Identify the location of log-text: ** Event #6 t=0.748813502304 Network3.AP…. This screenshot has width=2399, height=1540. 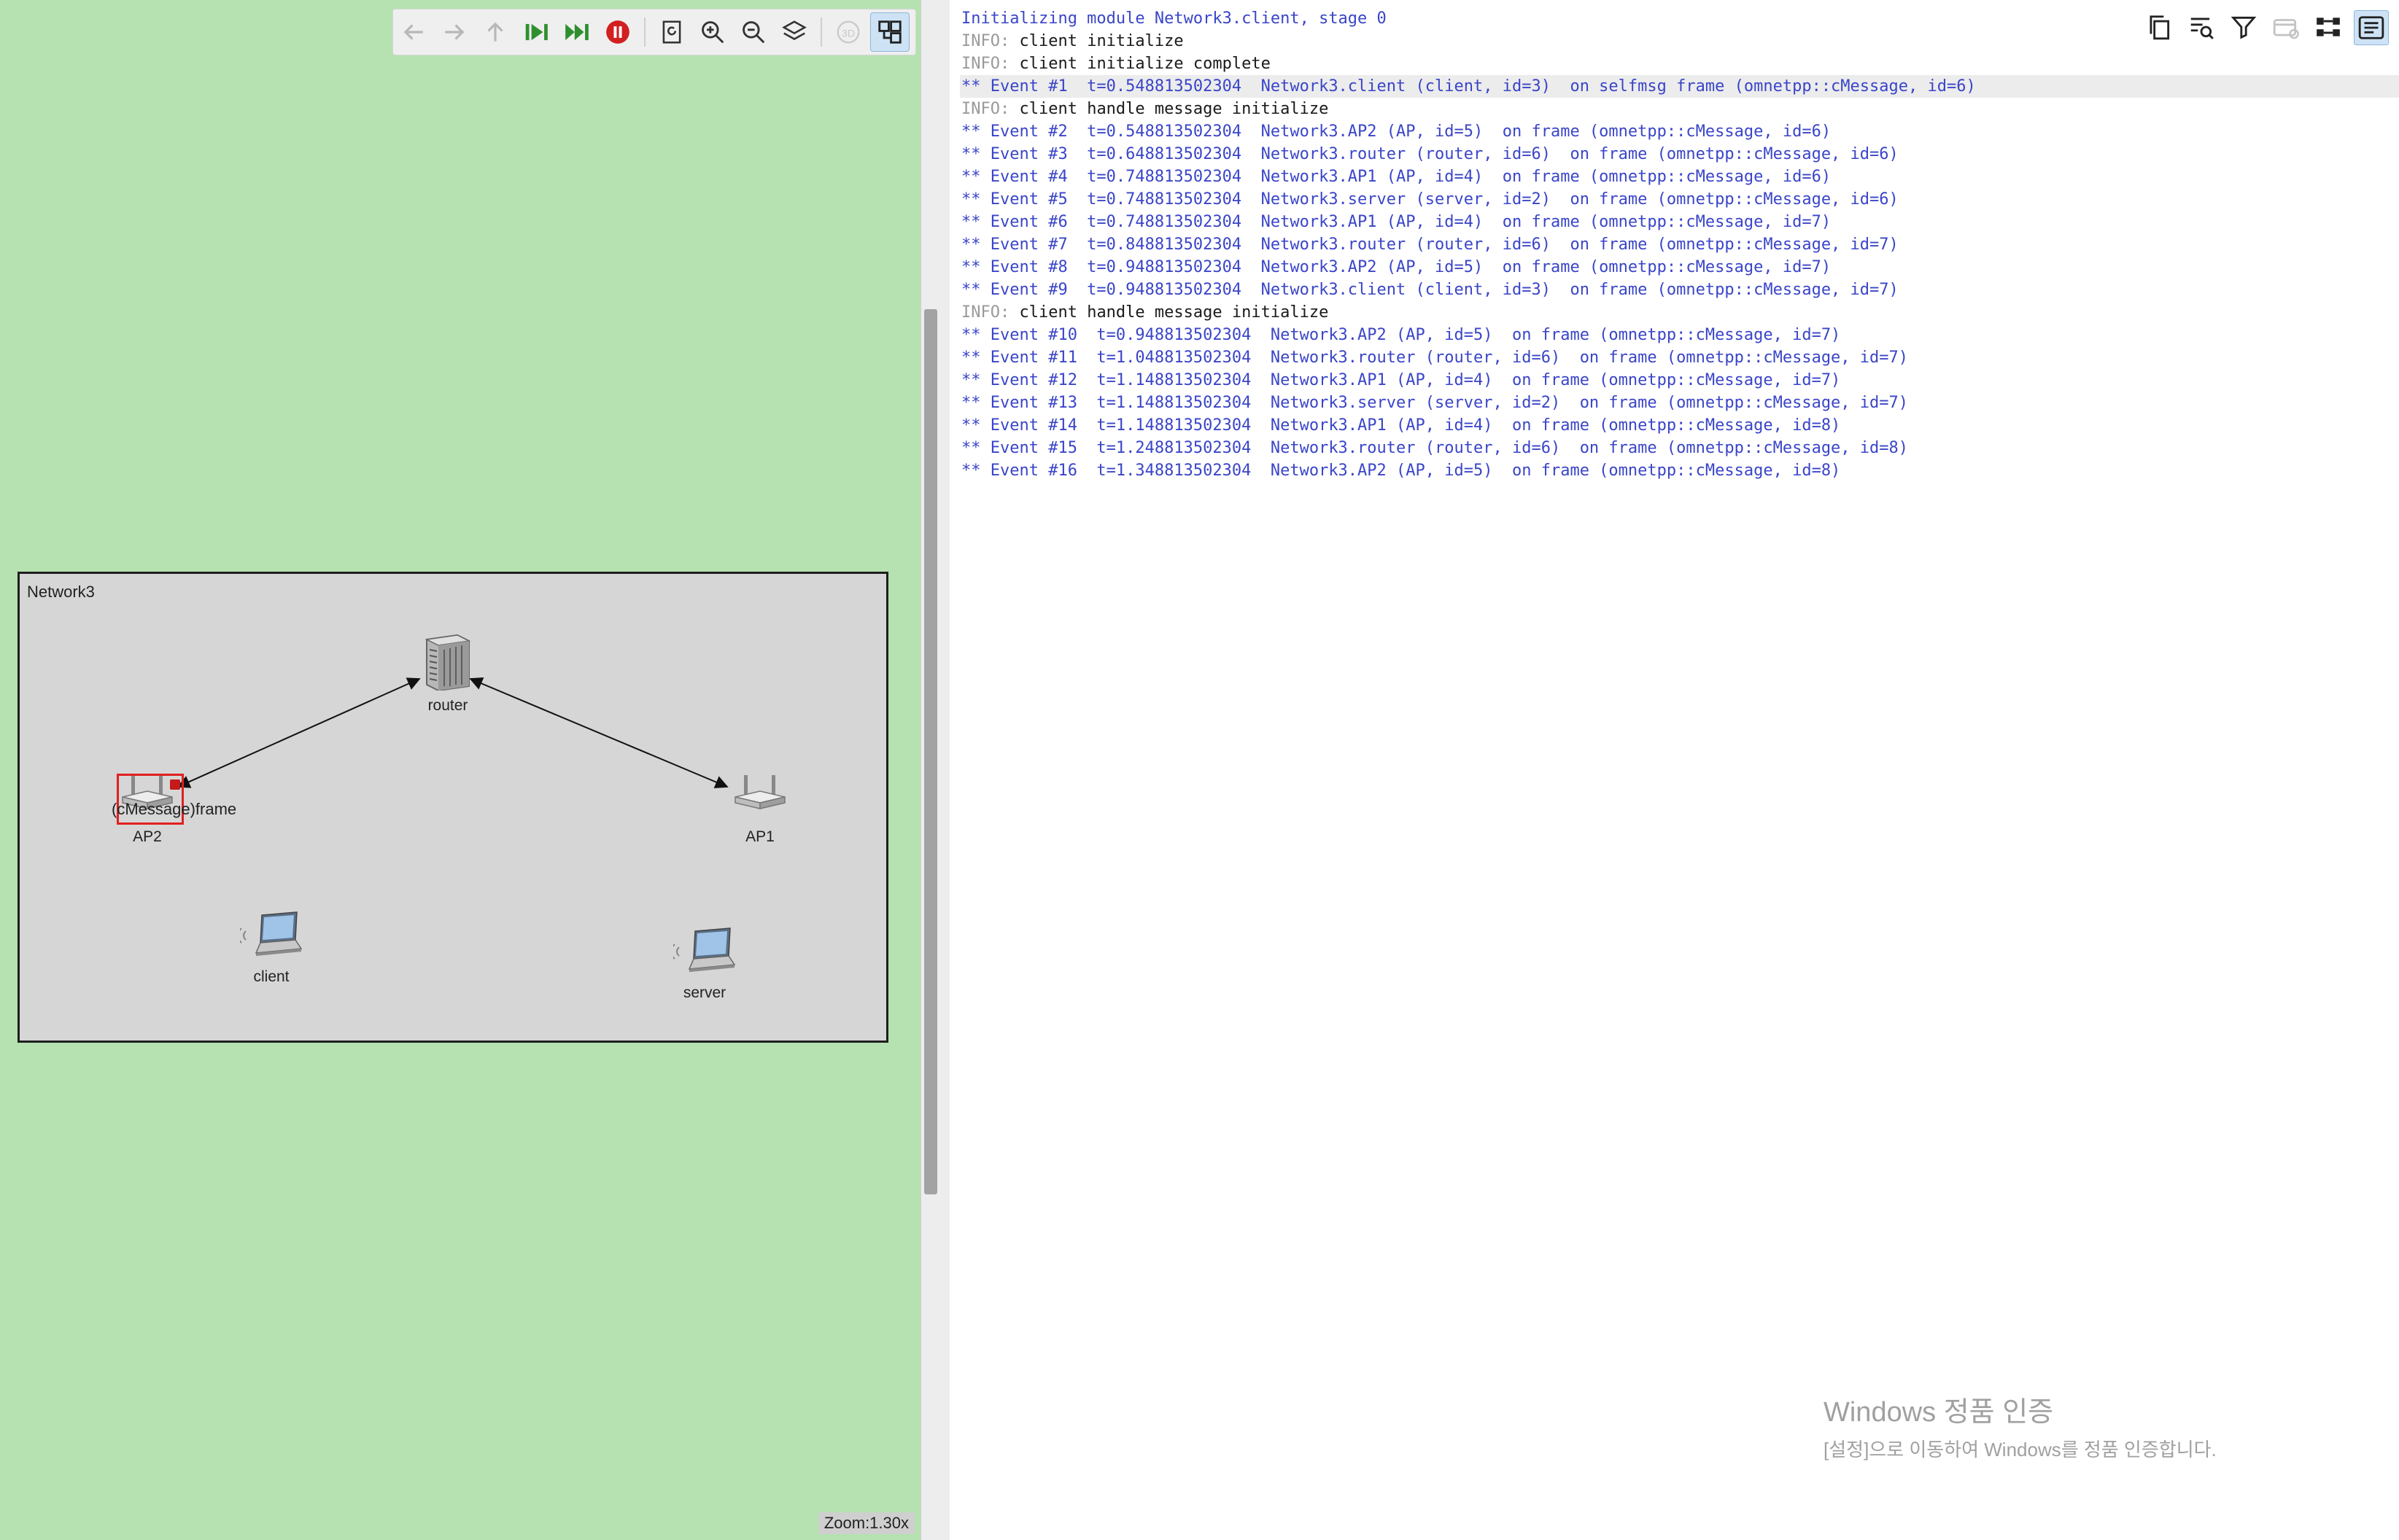
(1396, 222).